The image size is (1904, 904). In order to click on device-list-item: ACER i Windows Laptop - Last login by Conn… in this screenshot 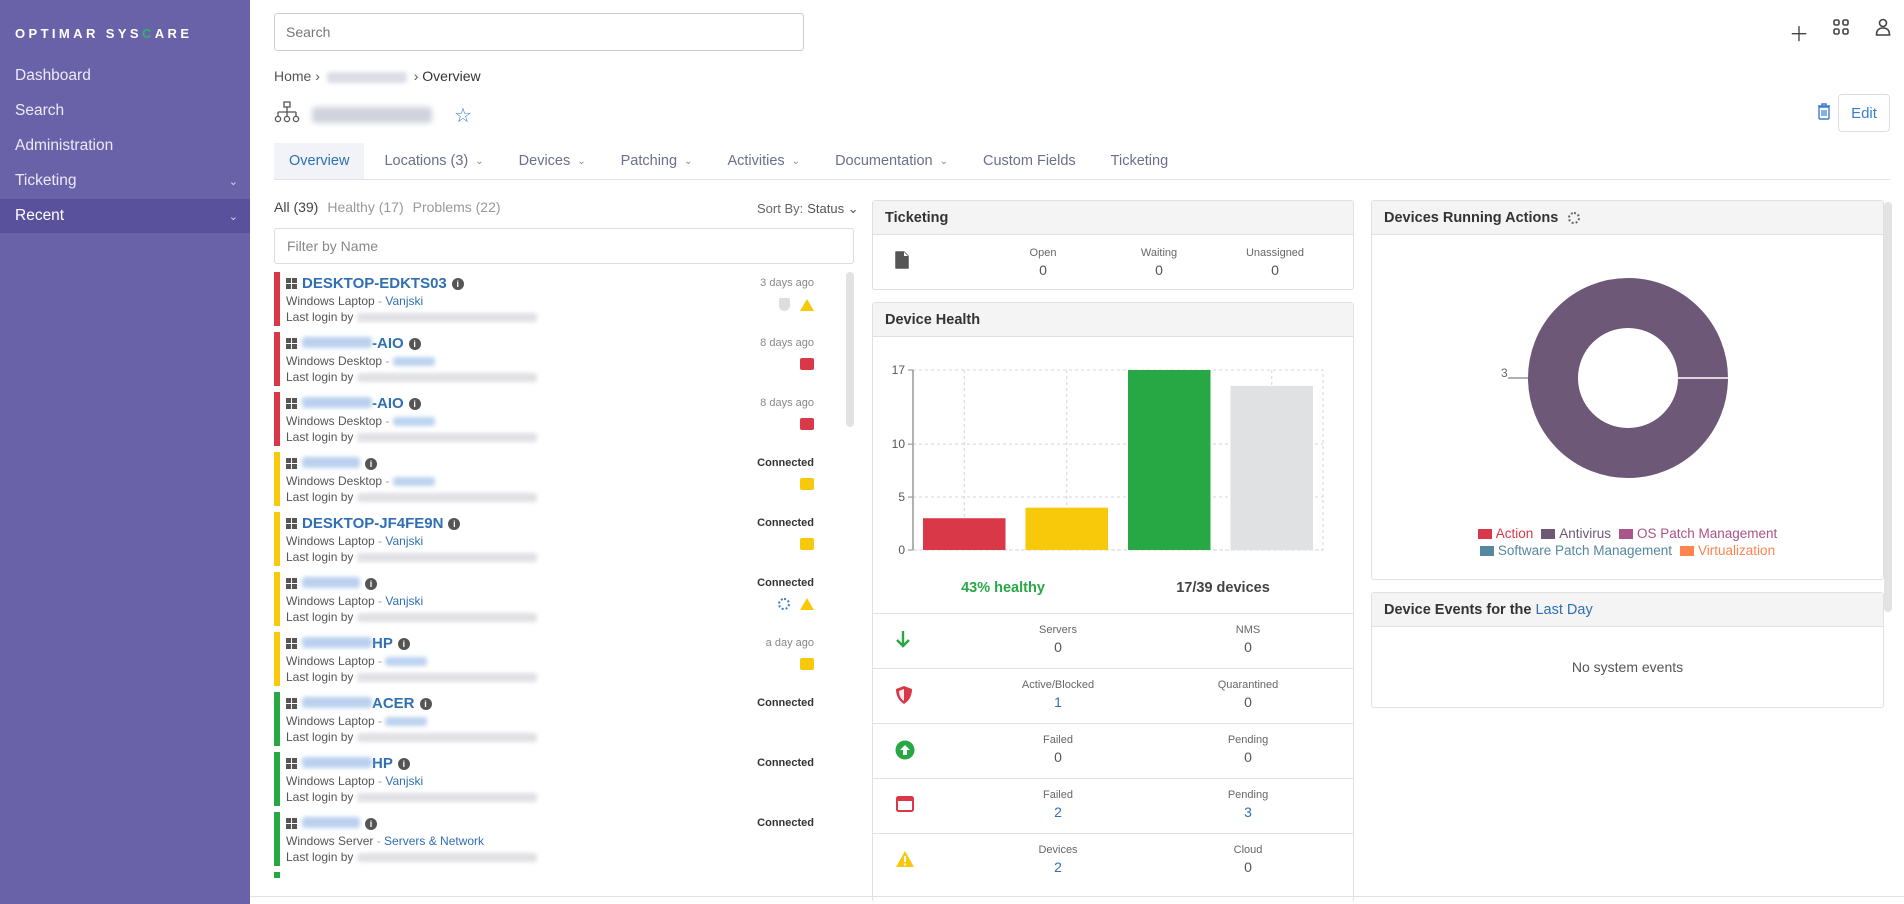, I will do `click(554, 722)`.